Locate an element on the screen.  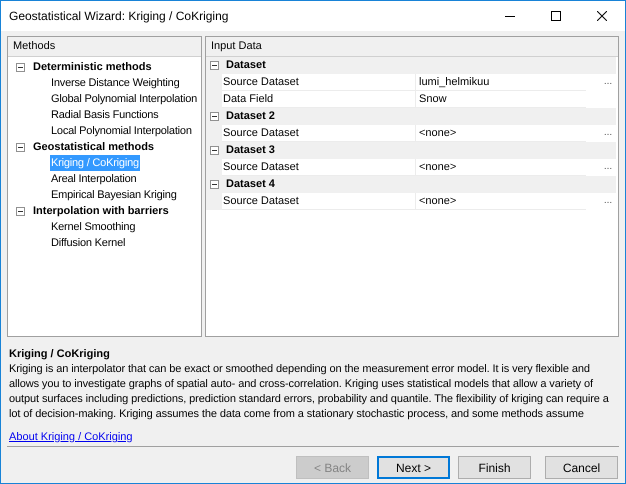
close-icon is located at coordinates (602, 16).